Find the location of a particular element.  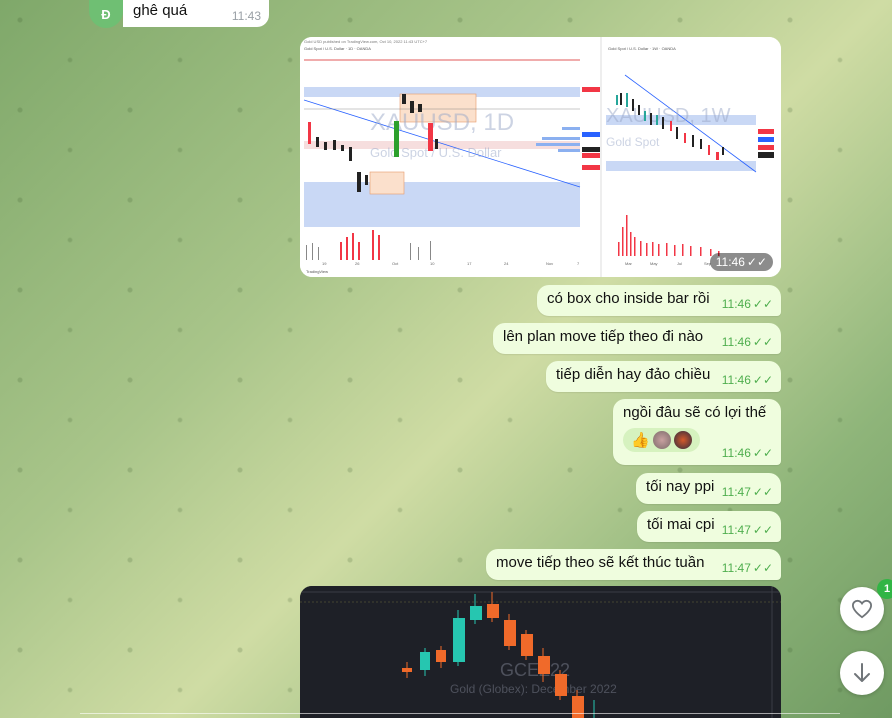

message-text: tiếp diễn hay đảo chiều is located at coordinates (633, 374).